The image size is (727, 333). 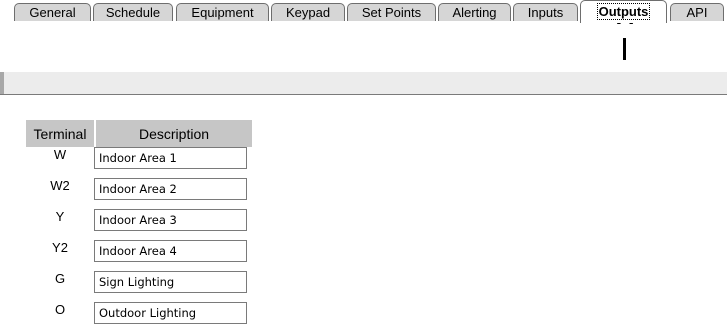 I want to click on table-row: Y, so click(x=139, y=224).